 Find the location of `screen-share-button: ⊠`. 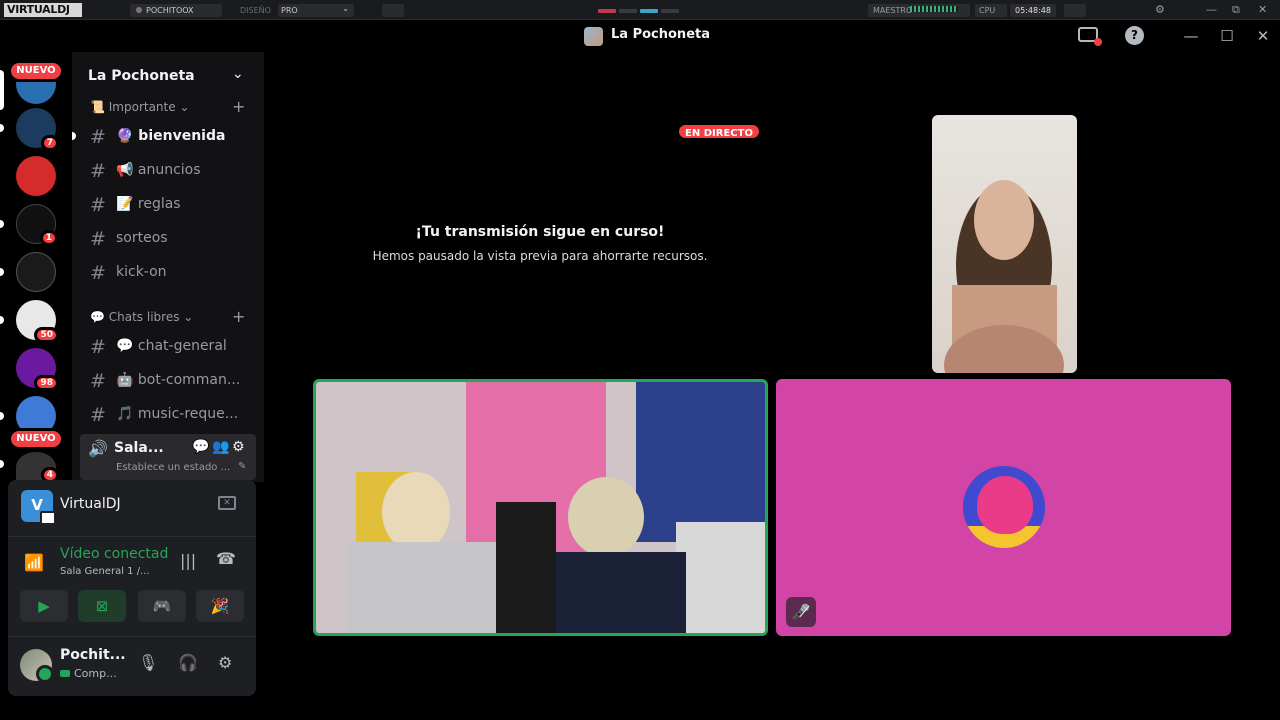

screen-share-button: ⊠ is located at coordinates (102, 606).